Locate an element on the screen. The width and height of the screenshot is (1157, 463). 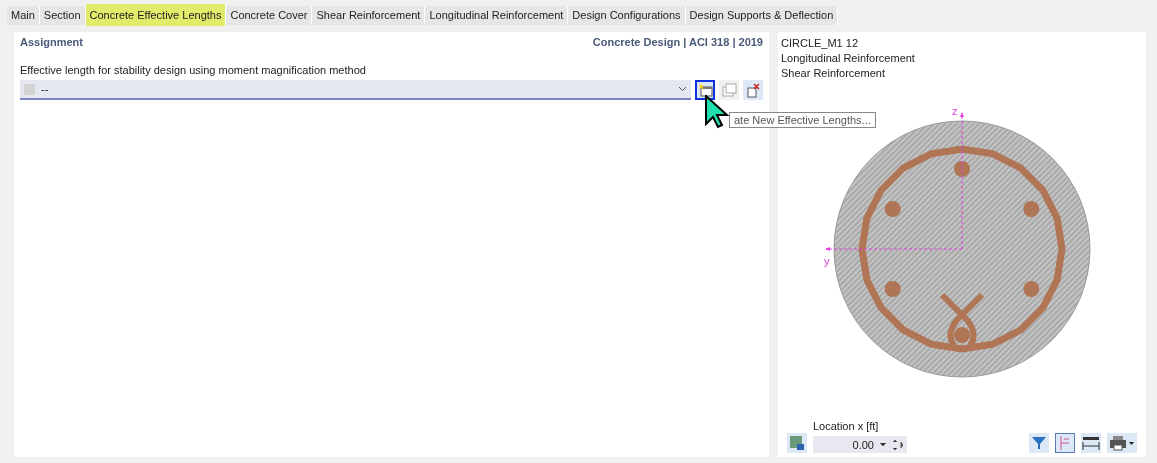
filter-button is located at coordinates (1039, 443).